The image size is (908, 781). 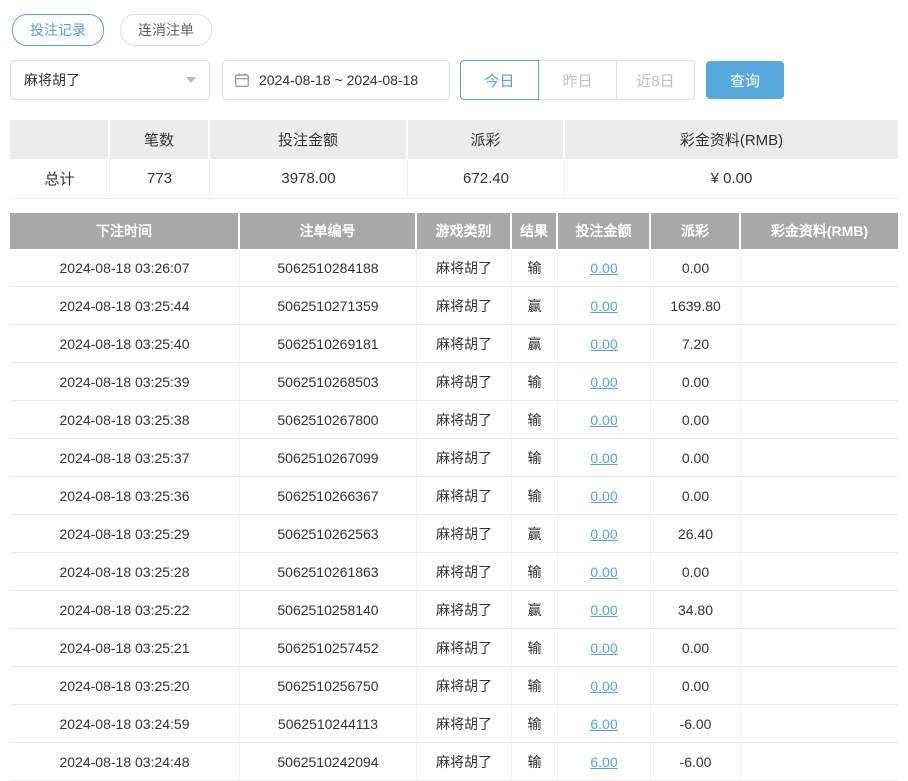 What do you see at coordinates (455, 30) in the screenshot?
I see `top-tabs: 投注记录 连消注单` at bounding box center [455, 30].